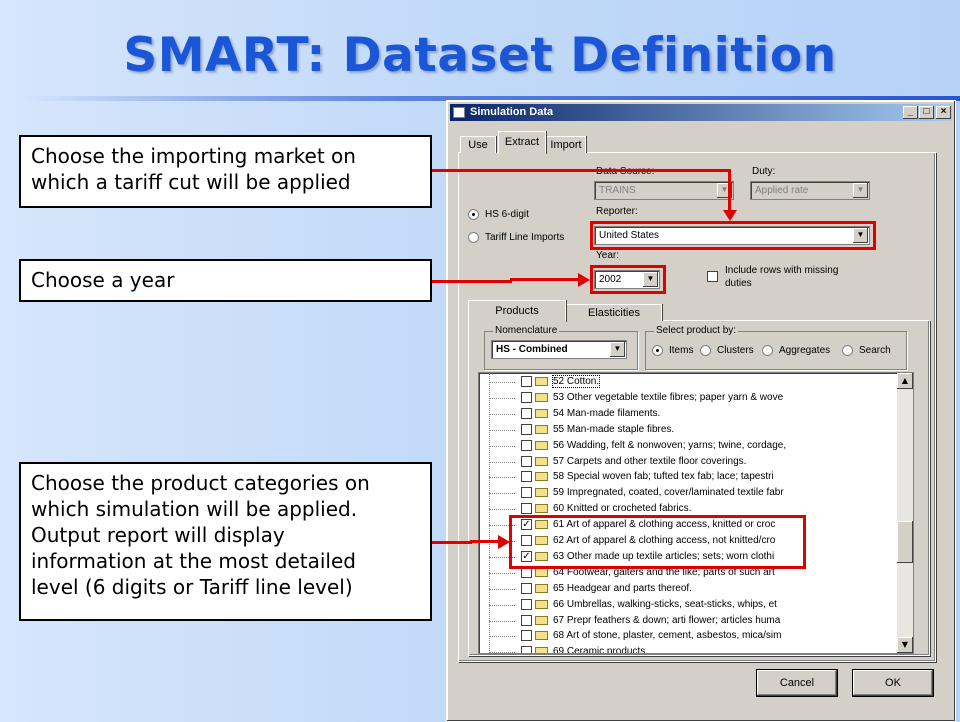 The height and width of the screenshot is (722, 960). What do you see at coordinates (607, 255) in the screenshot?
I see `year-label: Year:` at bounding box center [607, 255].